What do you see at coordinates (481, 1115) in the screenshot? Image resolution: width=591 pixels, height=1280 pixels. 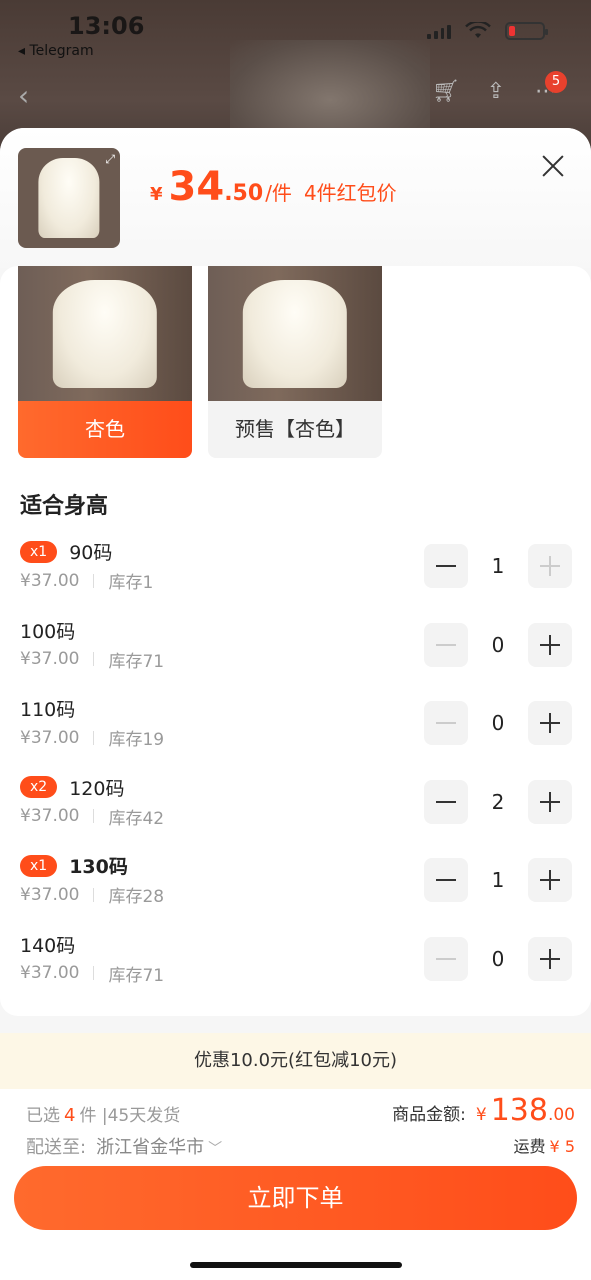 I see `amount-currency: ¥` at bounding box center [481, 1115].